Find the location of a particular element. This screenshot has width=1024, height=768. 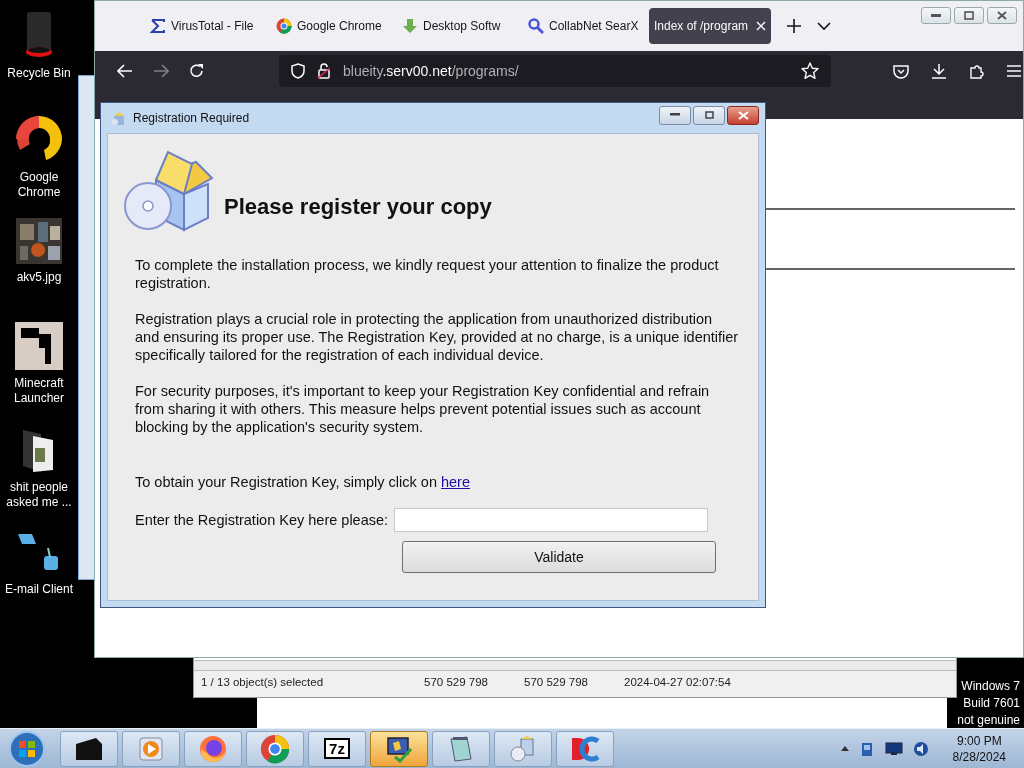

start-orb-icon is located at coordinates (27, 748).